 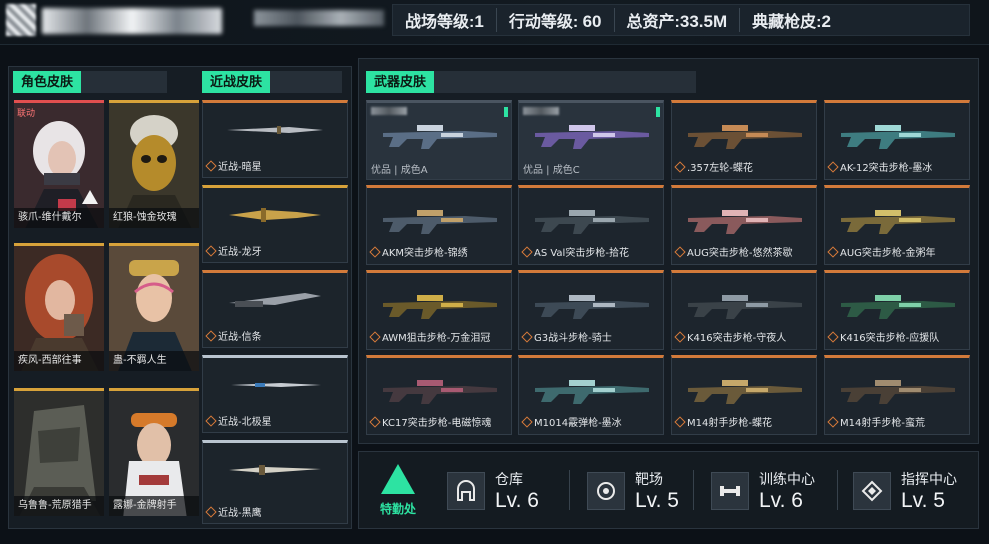 What do you see at coordinates (494, 44) in the screenshot?
I see `header-divider` at bounding box center [494, 44].